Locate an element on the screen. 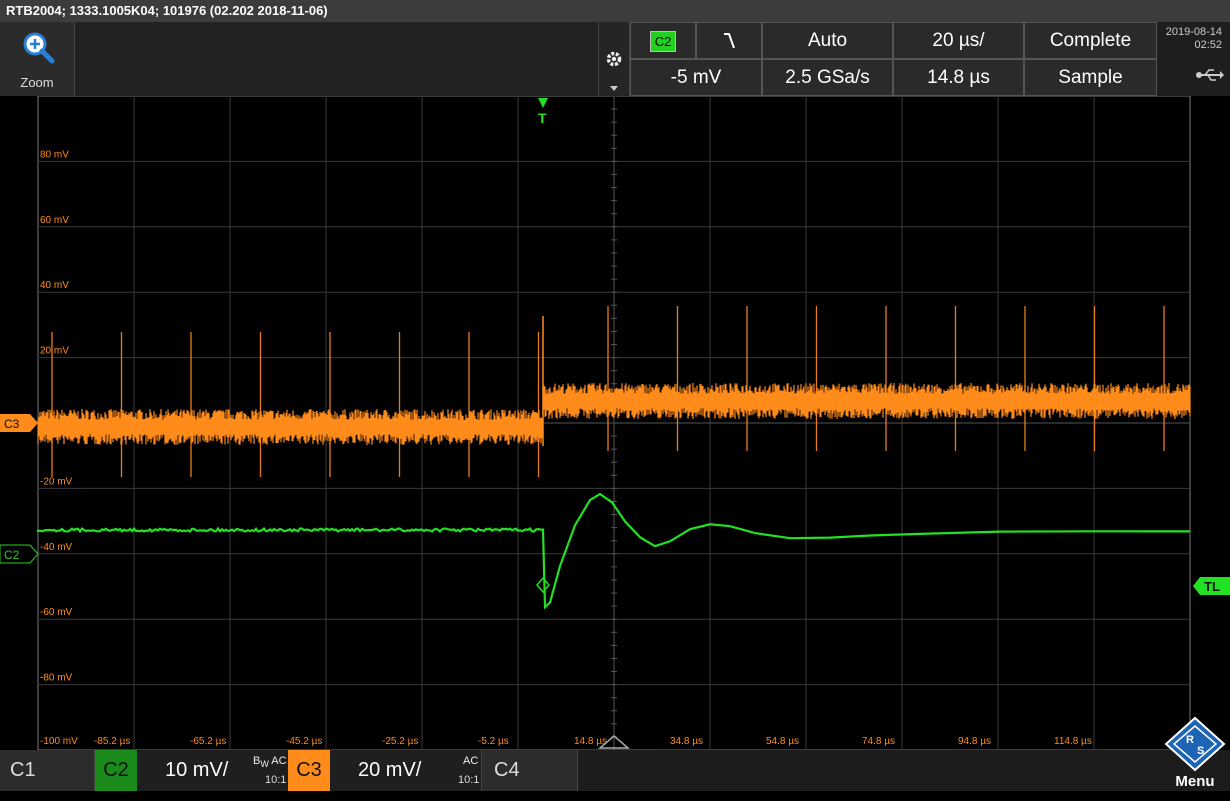 The width and height of the screenshot is (1230, 801). y-axis-label: -100 mV is located at coordinates (59, 741).